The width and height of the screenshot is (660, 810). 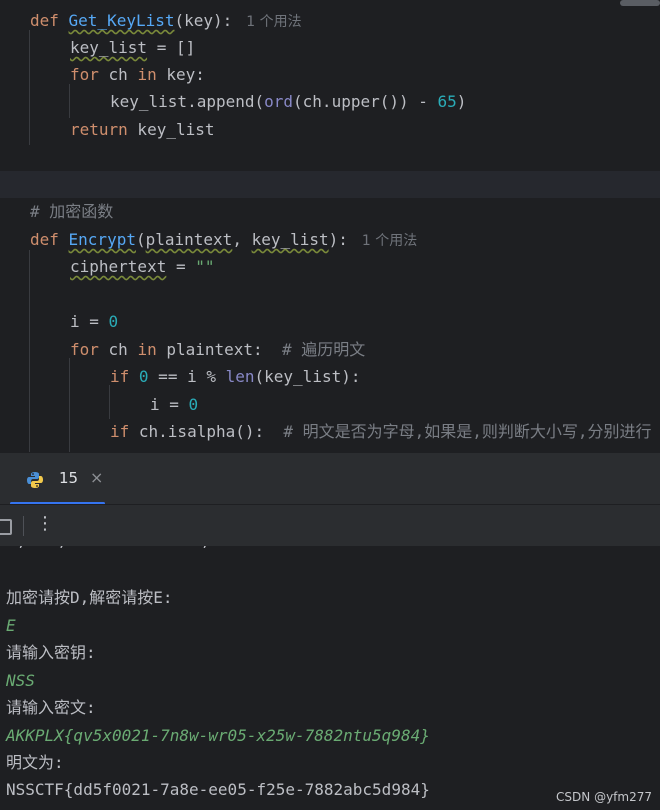 I want to click on code-line: return key_list, so click(x=142, y=129).